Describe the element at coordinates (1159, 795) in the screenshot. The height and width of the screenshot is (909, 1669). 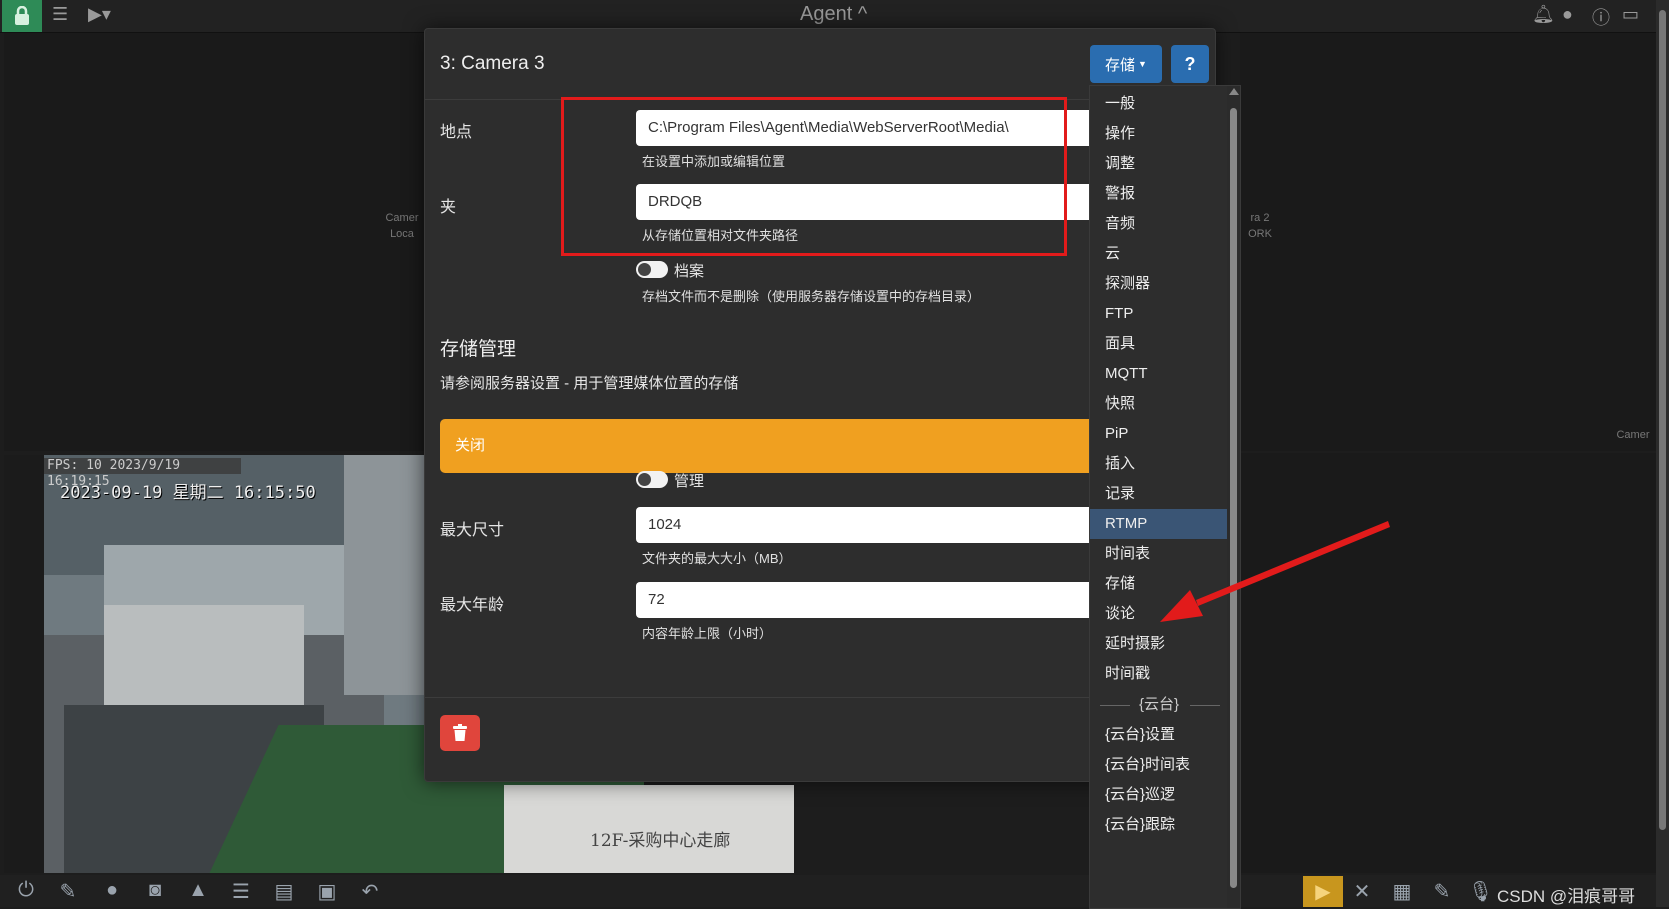
I see `menu-item-ptz-patrol: {云台}巡逻` at that location.